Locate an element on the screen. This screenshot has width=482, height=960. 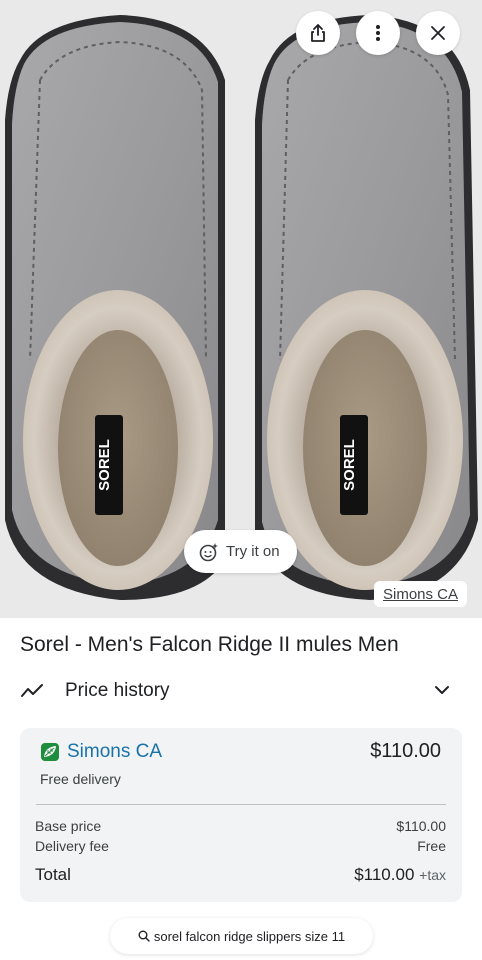
merchant-link: Simons CA is located at coordinates (101, 752).